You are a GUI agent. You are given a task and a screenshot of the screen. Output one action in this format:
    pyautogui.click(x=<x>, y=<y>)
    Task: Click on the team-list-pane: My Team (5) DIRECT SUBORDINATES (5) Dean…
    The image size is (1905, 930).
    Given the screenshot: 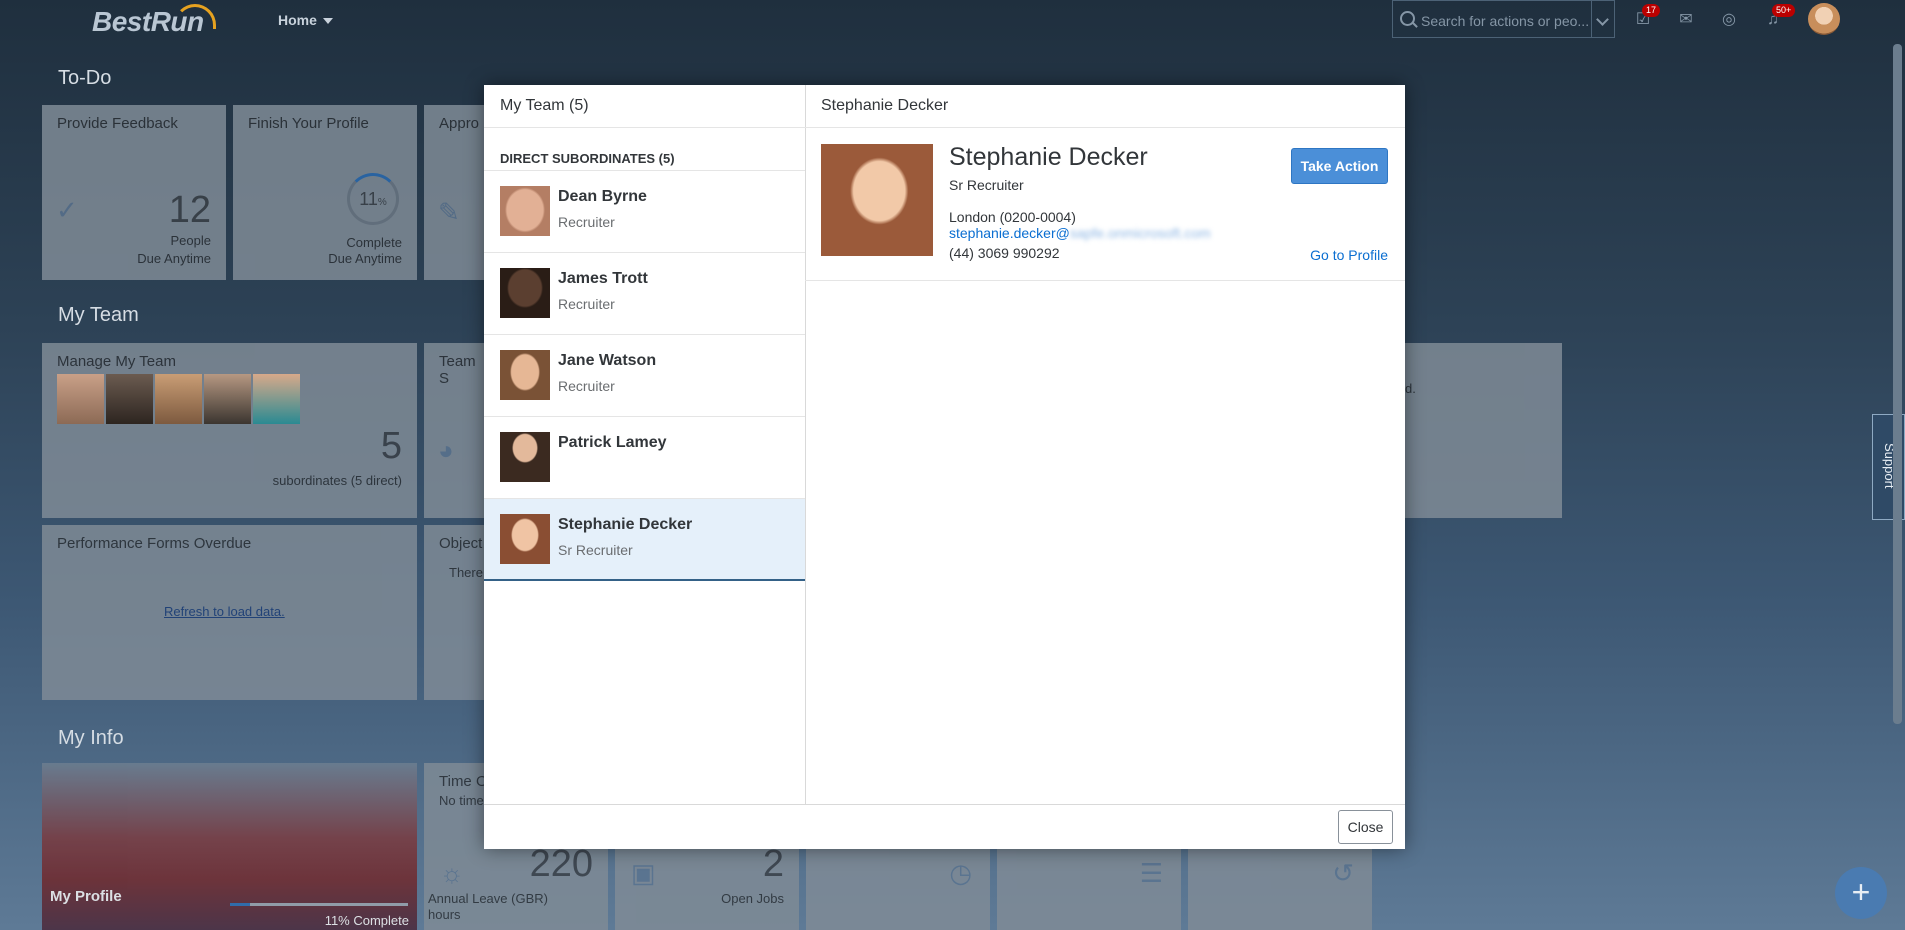 What is the action you would take?
    pyautogui.click(x=645, y=444)
    